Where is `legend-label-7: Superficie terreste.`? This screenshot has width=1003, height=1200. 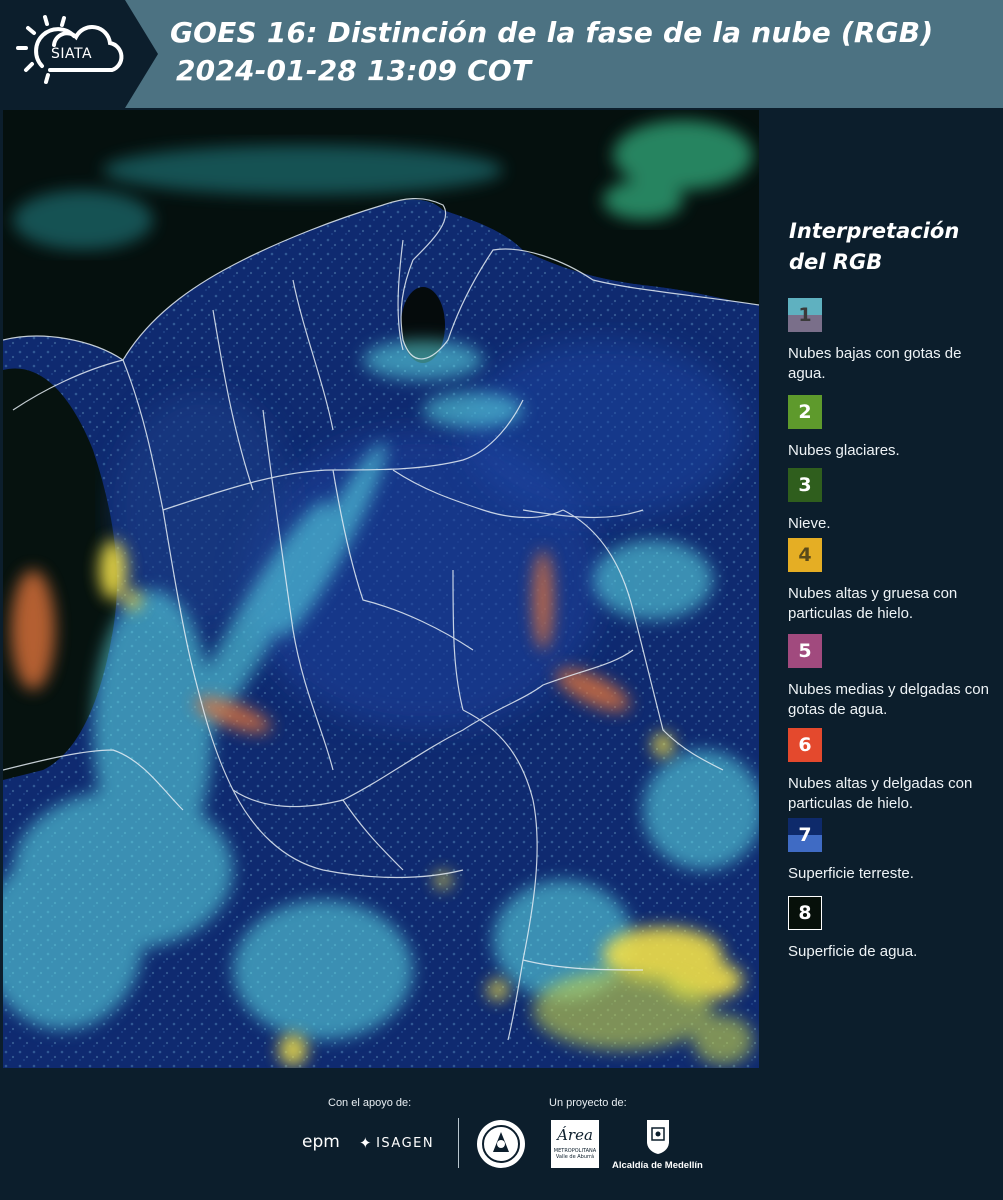
legend-label-7: Superficie terreste. is located at coordinates (851, 873).